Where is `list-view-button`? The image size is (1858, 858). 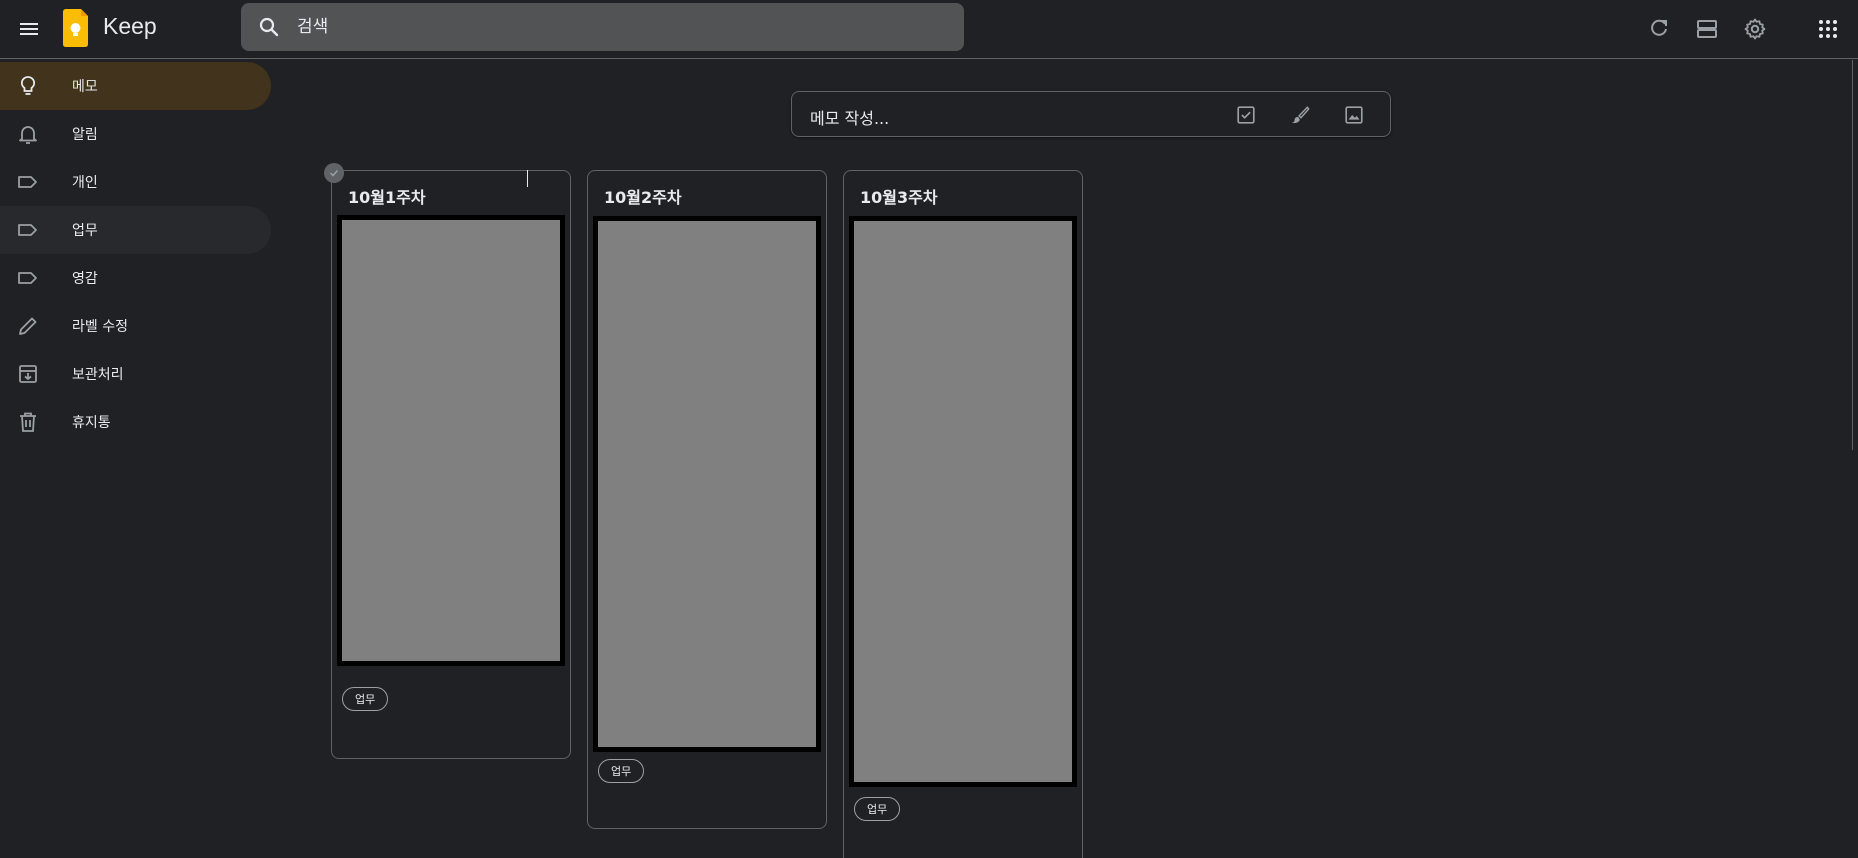 list-view-button is located at coordinates (1707, 29).